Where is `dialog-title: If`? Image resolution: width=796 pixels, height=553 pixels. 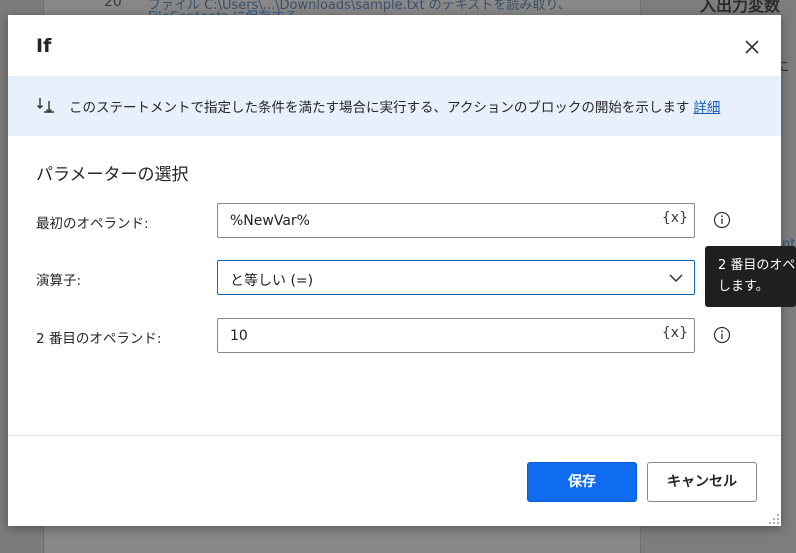
dialog-title: If is located at coordinates (44, 46).